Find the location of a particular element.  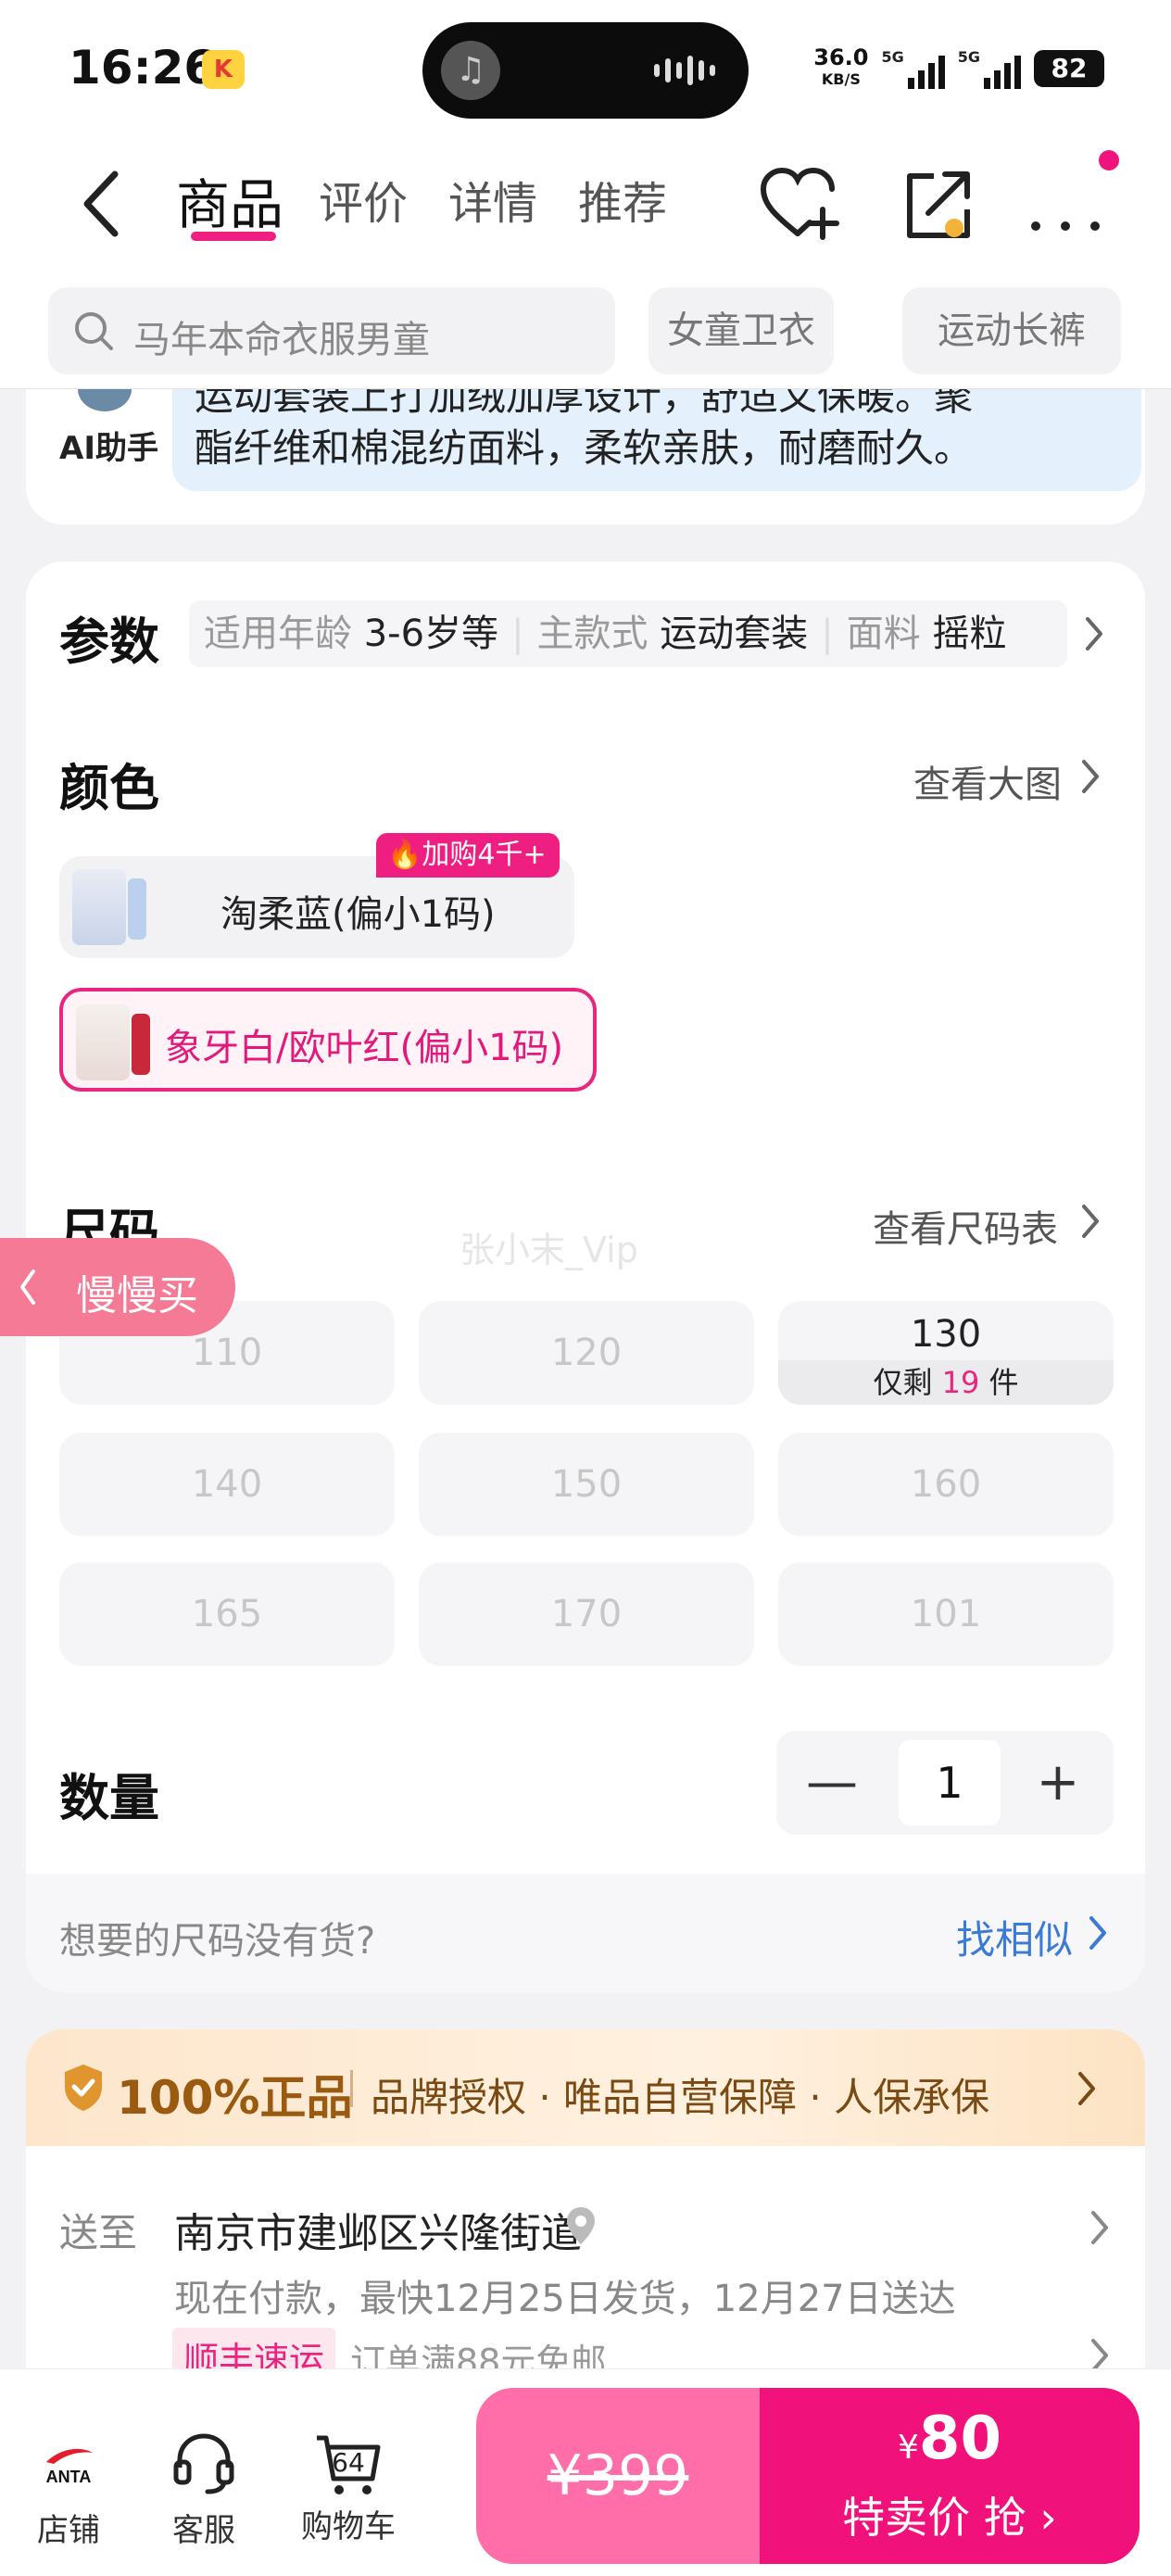

shield-icon is located at coordinates (84, 2088).